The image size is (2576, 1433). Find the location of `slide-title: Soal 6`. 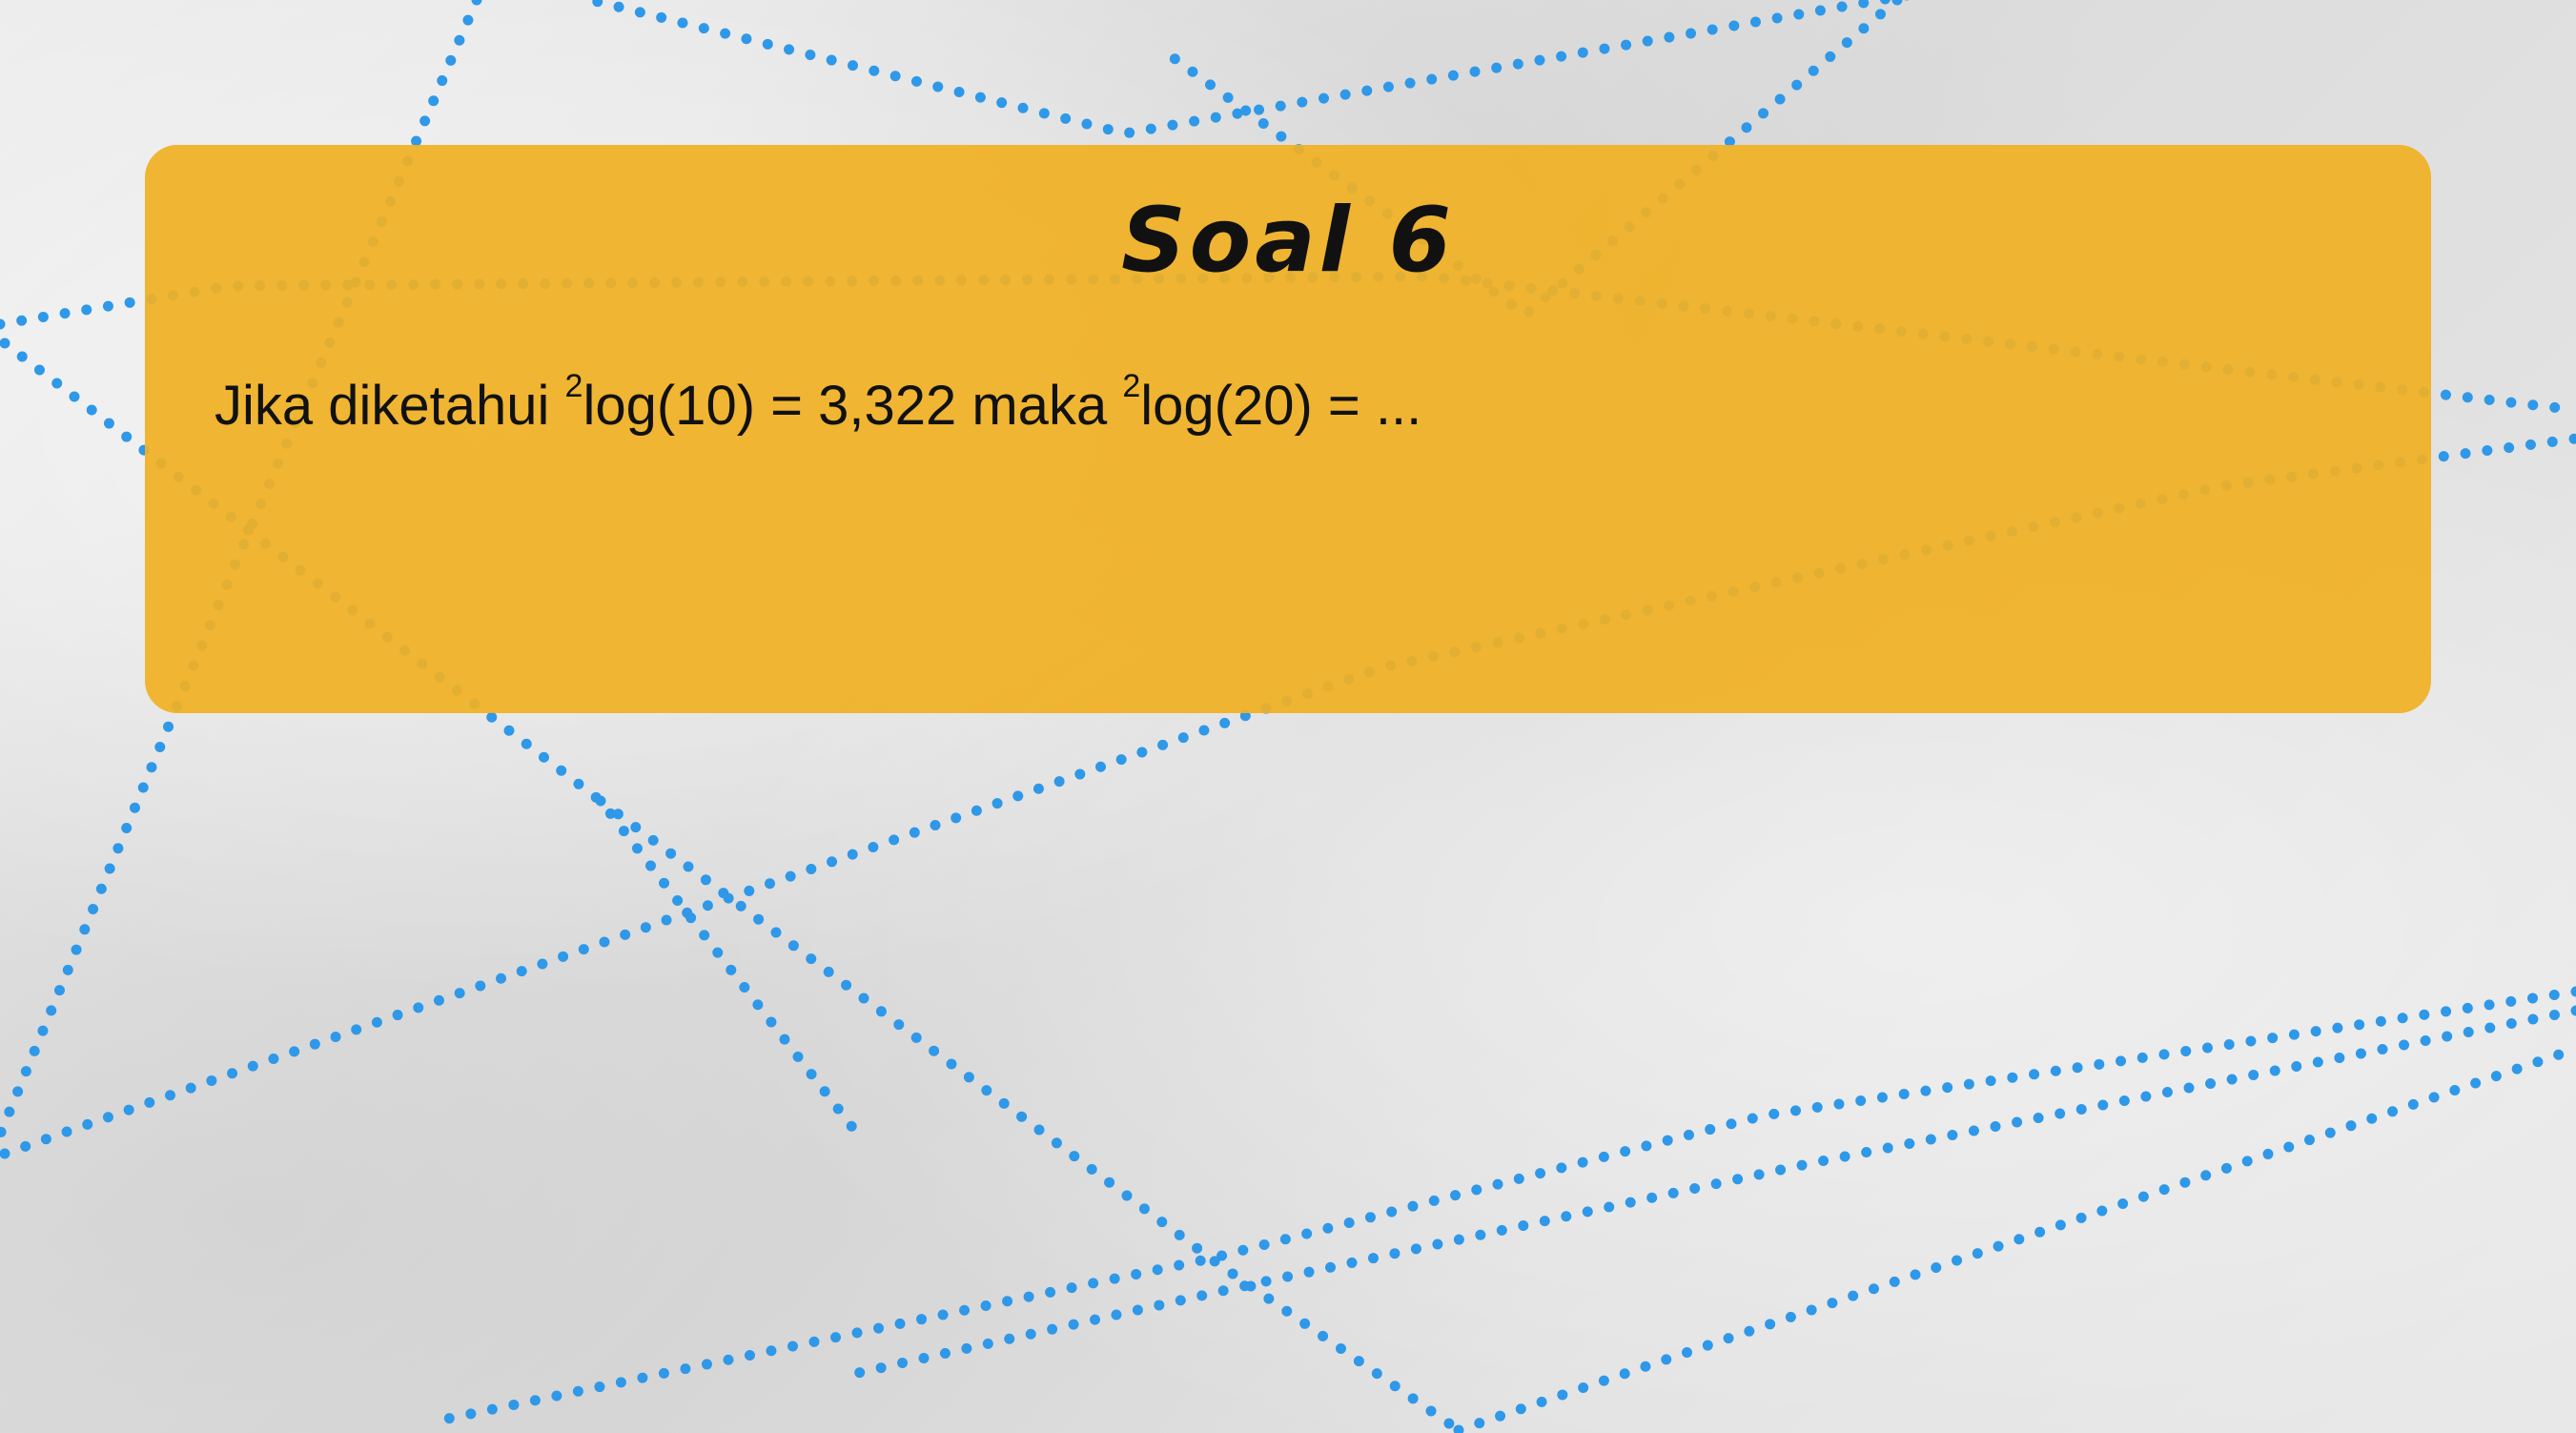

slide-title: Soal 6 is located at coordinates (1288, 241).